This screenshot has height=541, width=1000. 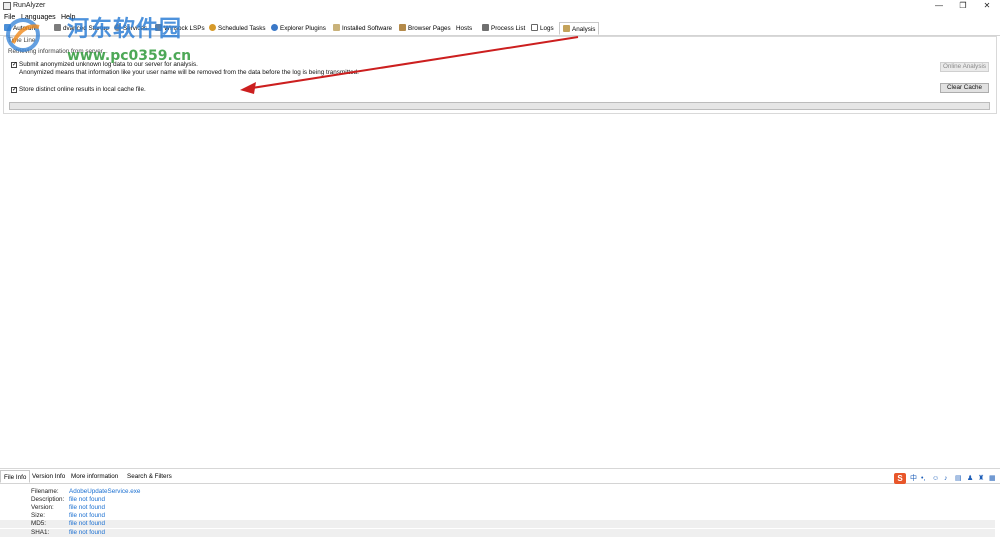 I want to click on arrow-head, so click(x=248, y=88).